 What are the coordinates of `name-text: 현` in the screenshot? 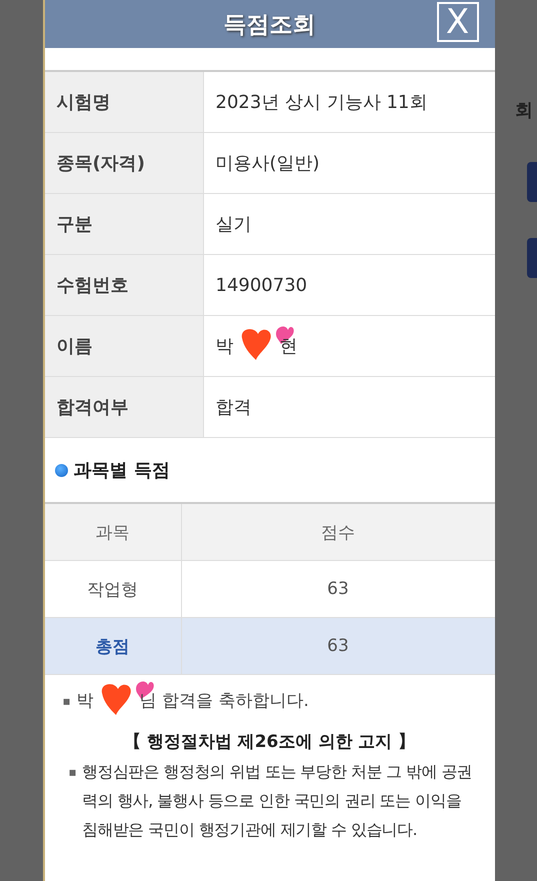 It's located at (289, 346).